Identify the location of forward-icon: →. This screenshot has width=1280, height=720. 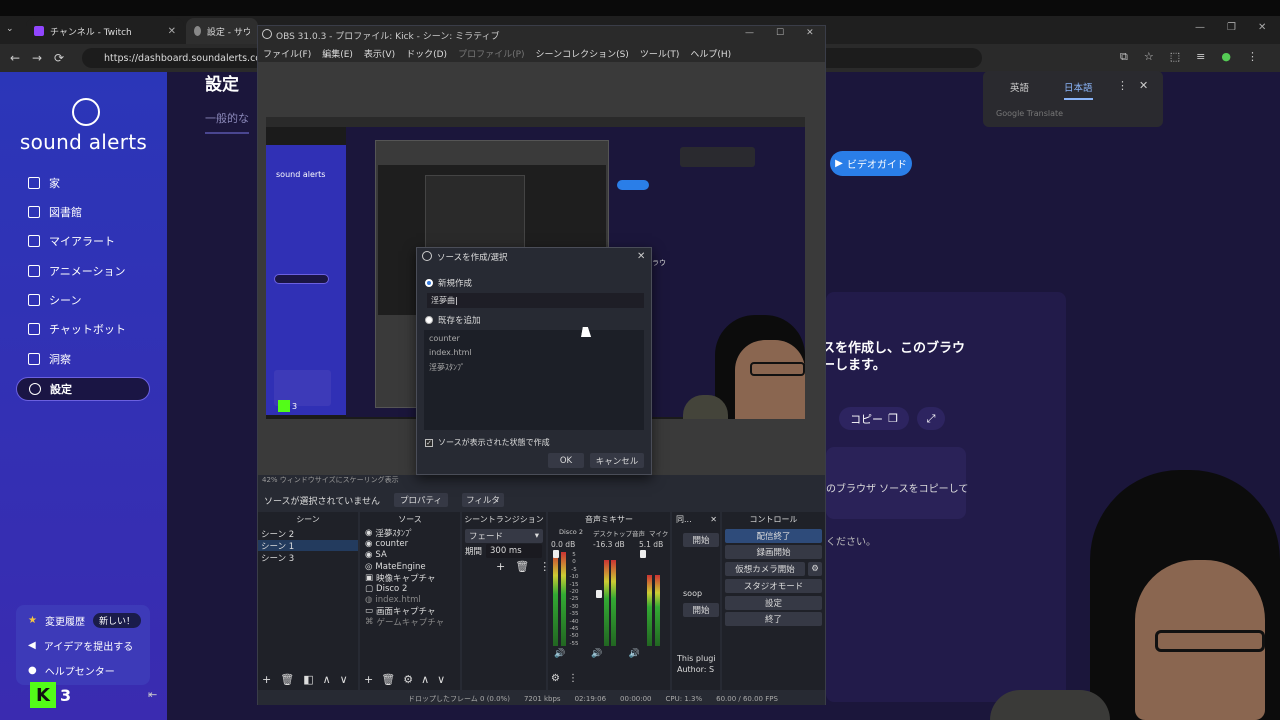
(37, 58).